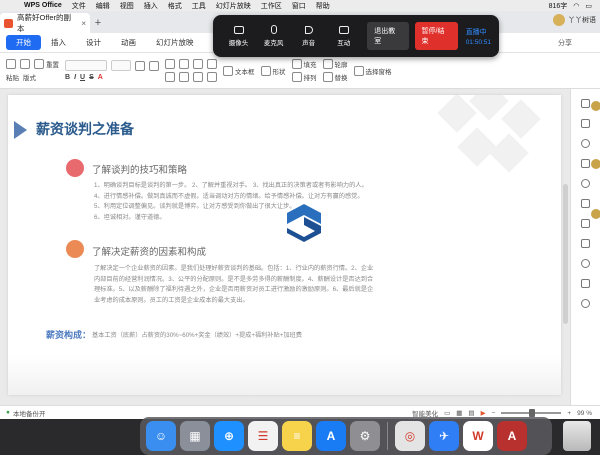 The width and height of the screenshot is (600, 455). I want to click on normal-view-icon: ▭, so click(447, 413).